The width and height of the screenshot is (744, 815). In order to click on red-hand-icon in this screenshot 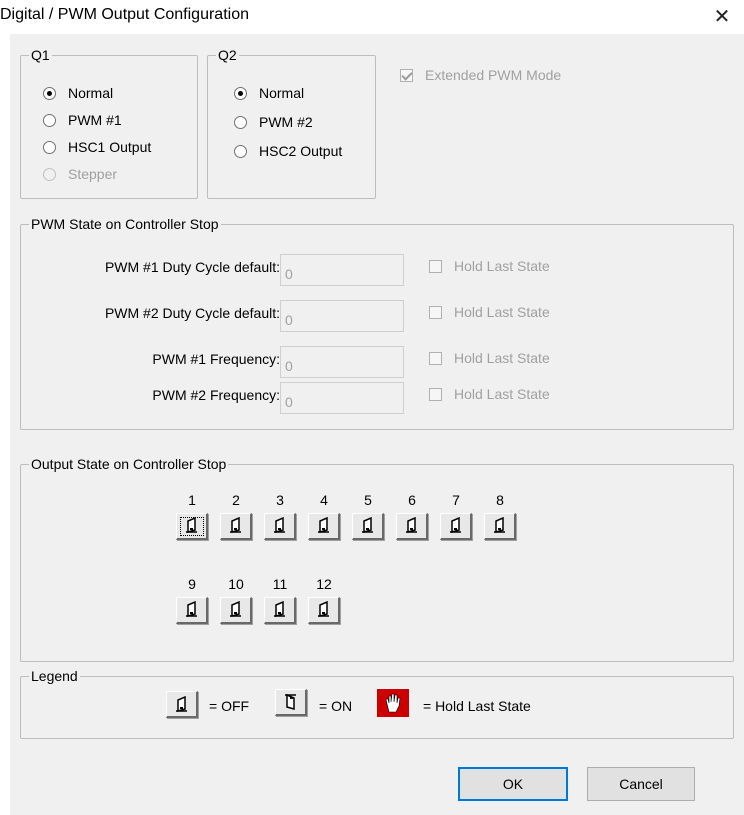, I will do `click(393, 703)`.